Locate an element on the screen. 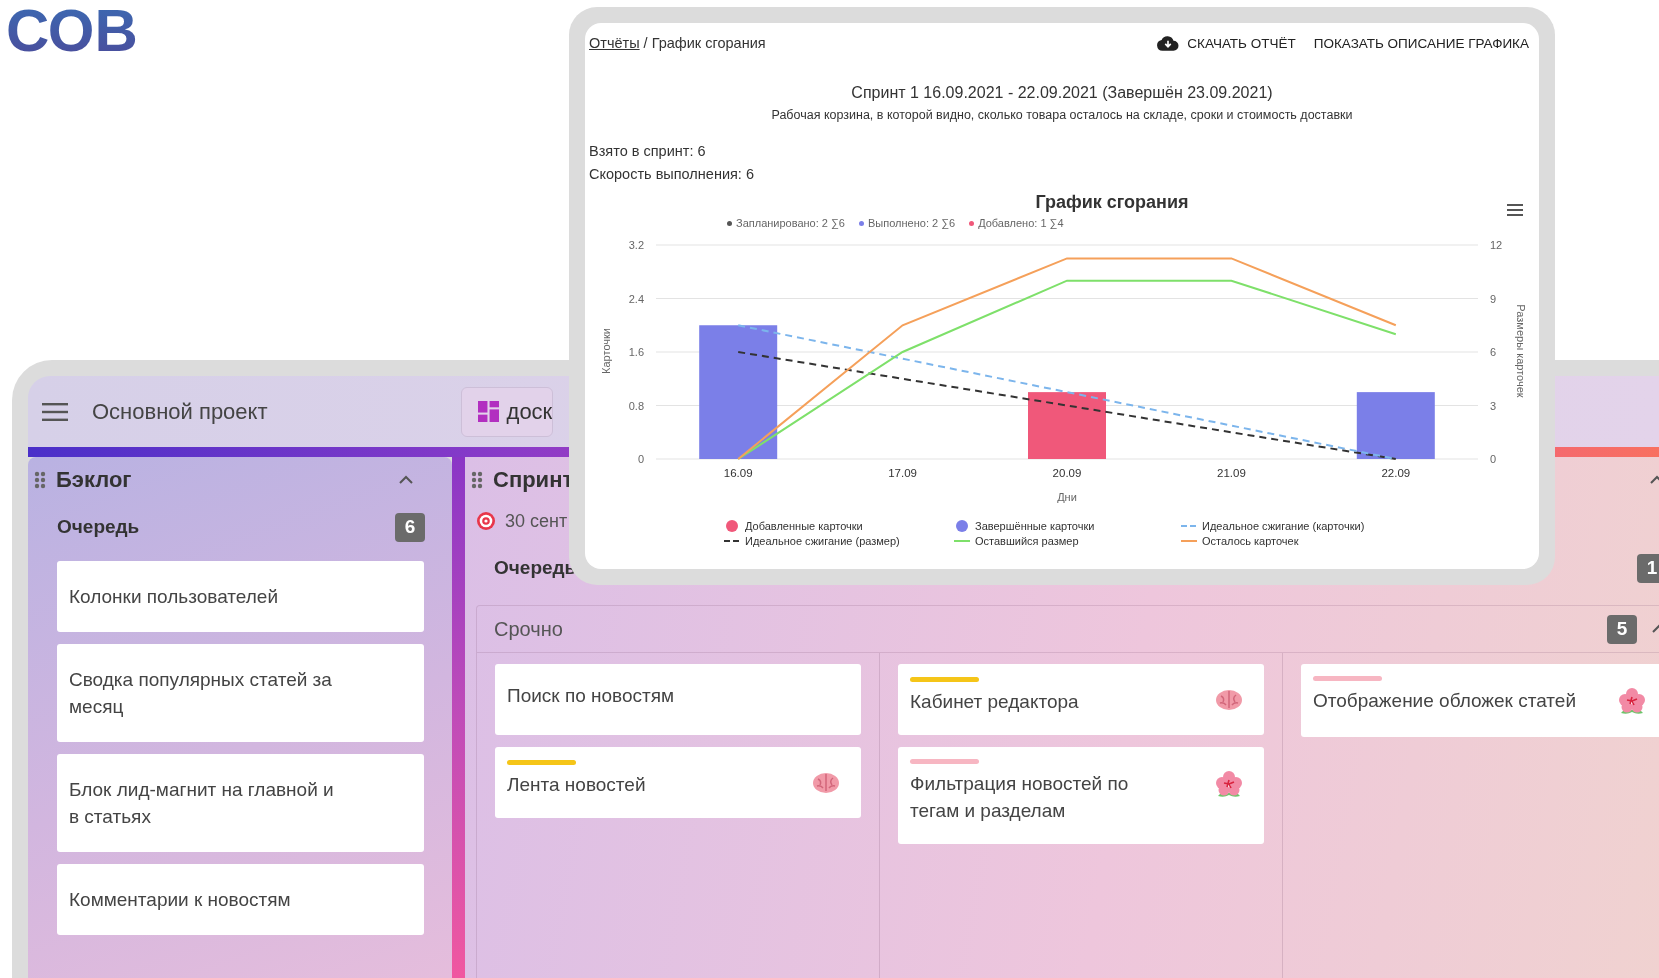 This screenshot has width=1659, height=978. download-report-button: СКАЧАТЬ ОТЧЁТ is located at coordinates (1226, 43).